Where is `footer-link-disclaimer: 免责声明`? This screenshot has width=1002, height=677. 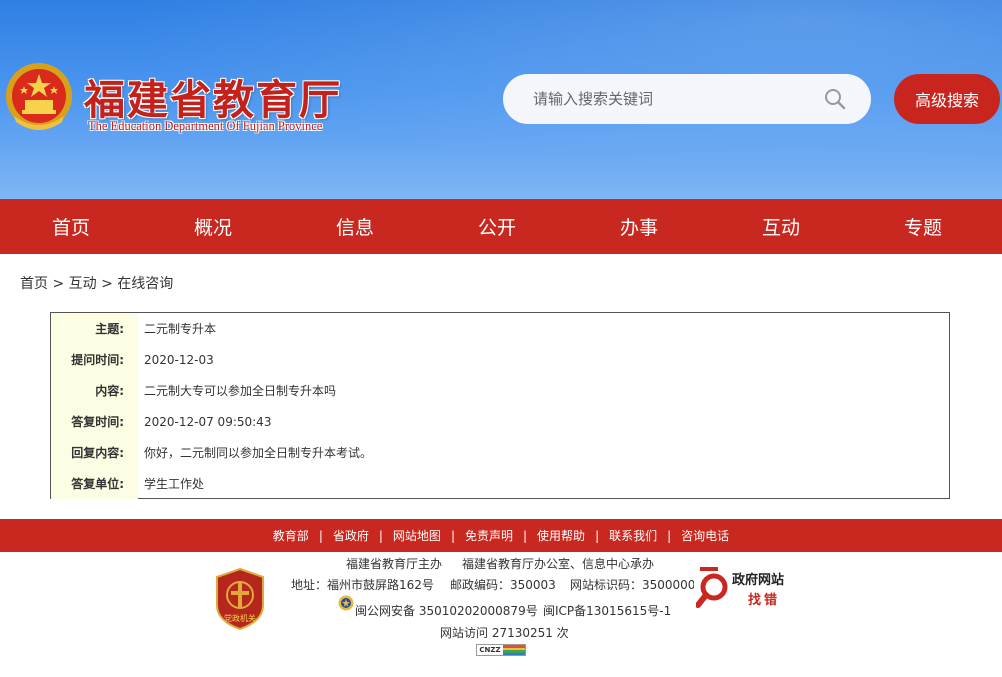
footer-link-disclaimer: 免责声明 is located at coordinates (489, 535).